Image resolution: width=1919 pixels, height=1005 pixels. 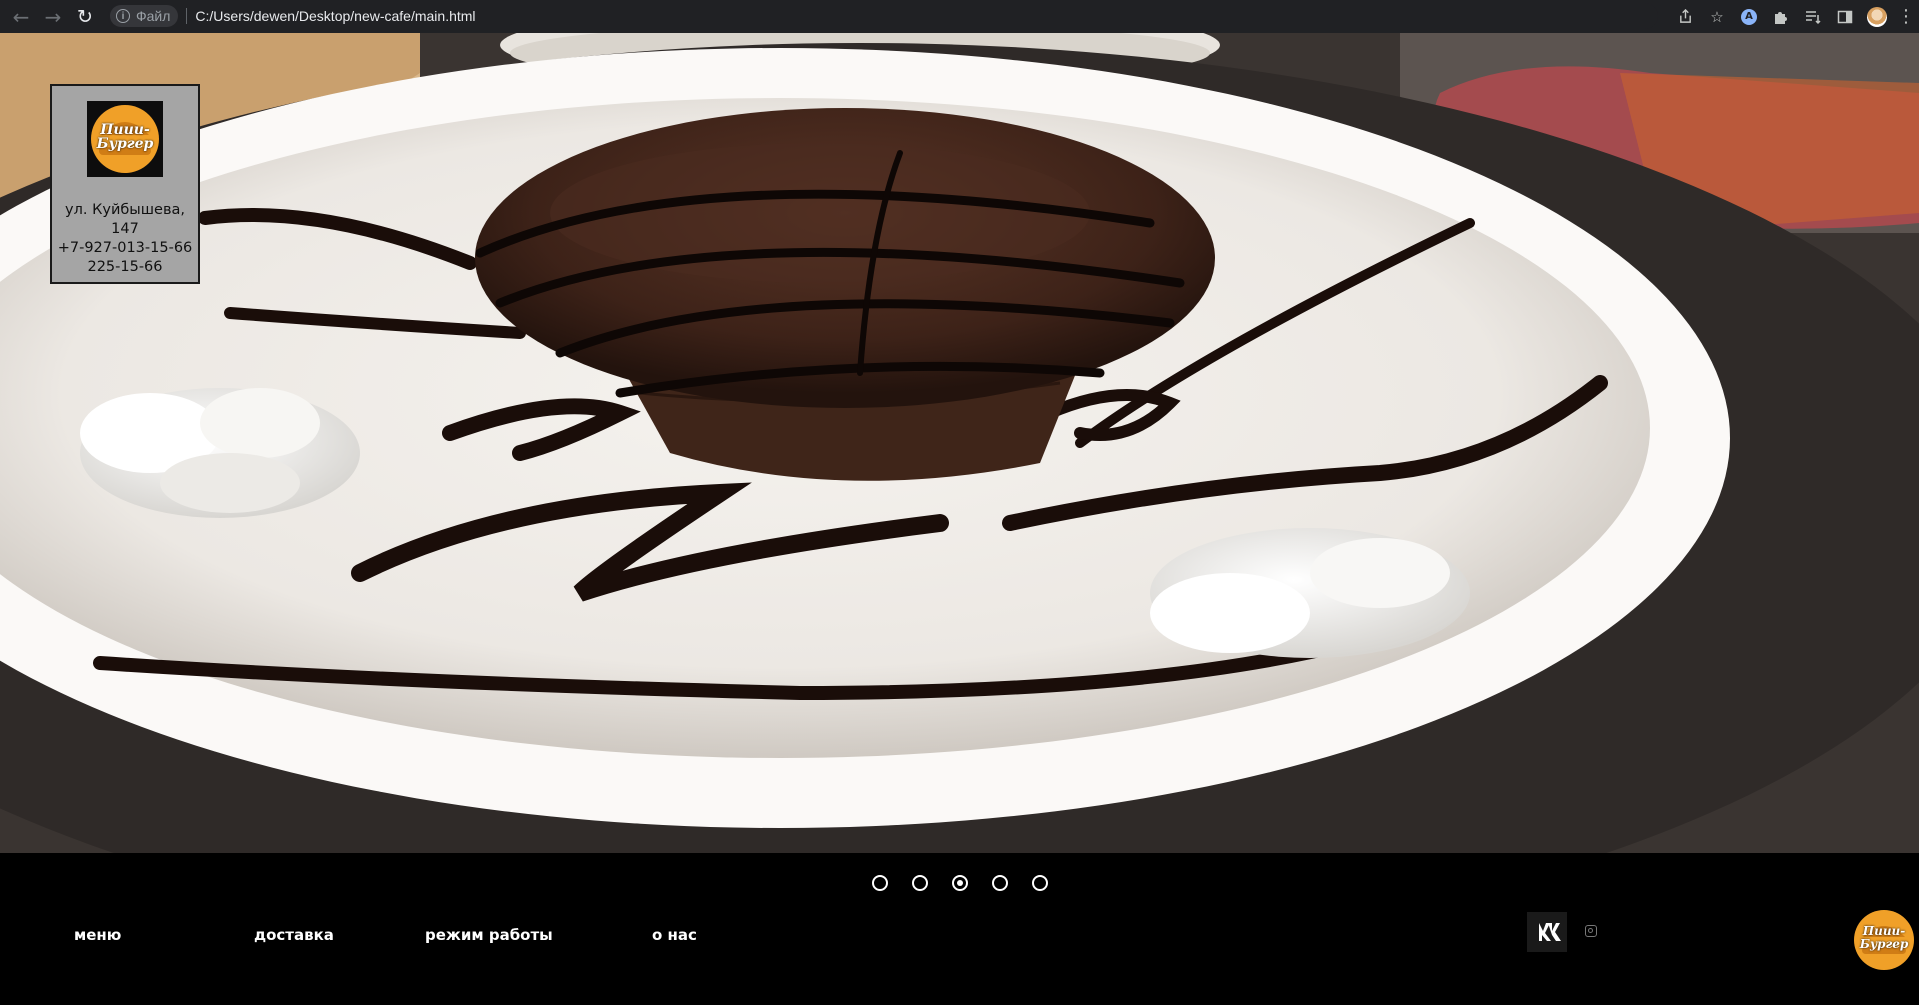 What do you see at coordinates (125, 267) in the screenshot?
I see `phone-landline: 225-15-66` at bounding box center [125, 267].